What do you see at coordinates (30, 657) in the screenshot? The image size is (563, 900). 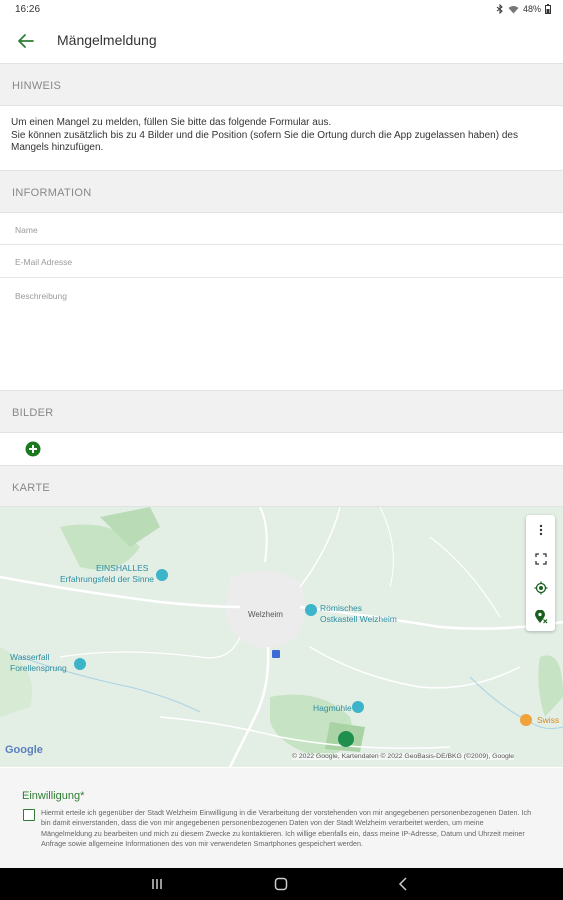 I see `map-label-wasserfall-1: Wasserfall` at bounding box center [30, 657].